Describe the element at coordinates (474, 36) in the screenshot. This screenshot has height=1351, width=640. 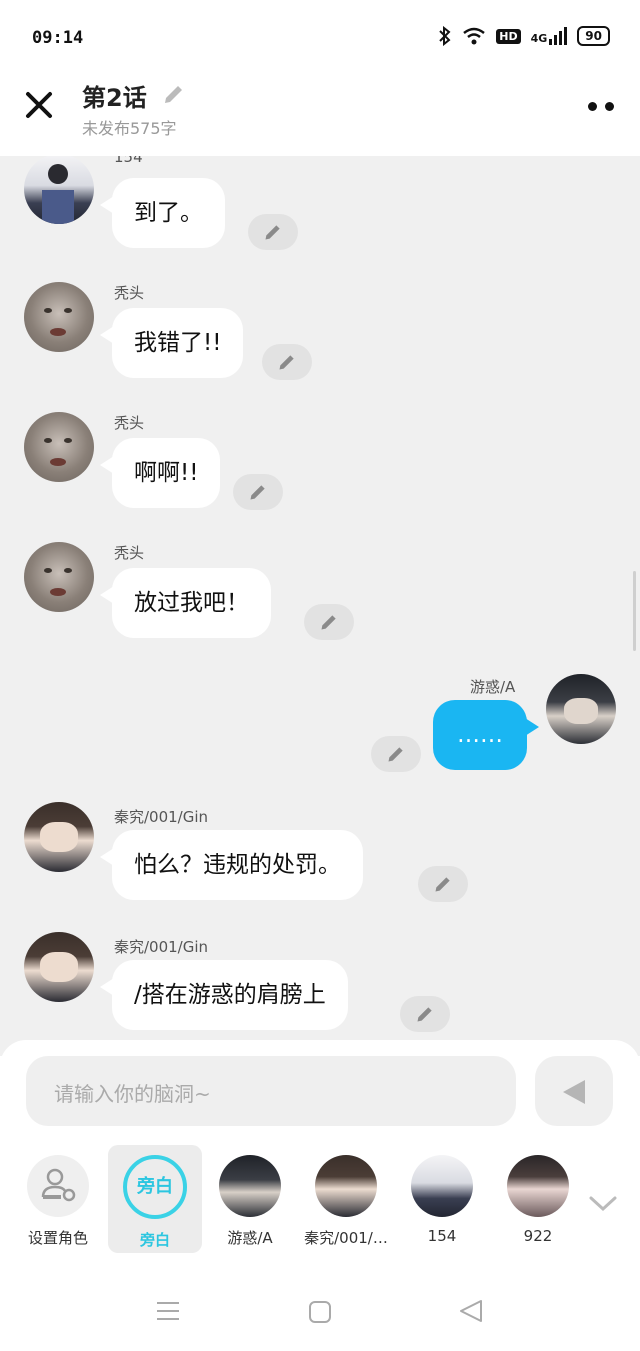
I see `wifi-icon` at that location.